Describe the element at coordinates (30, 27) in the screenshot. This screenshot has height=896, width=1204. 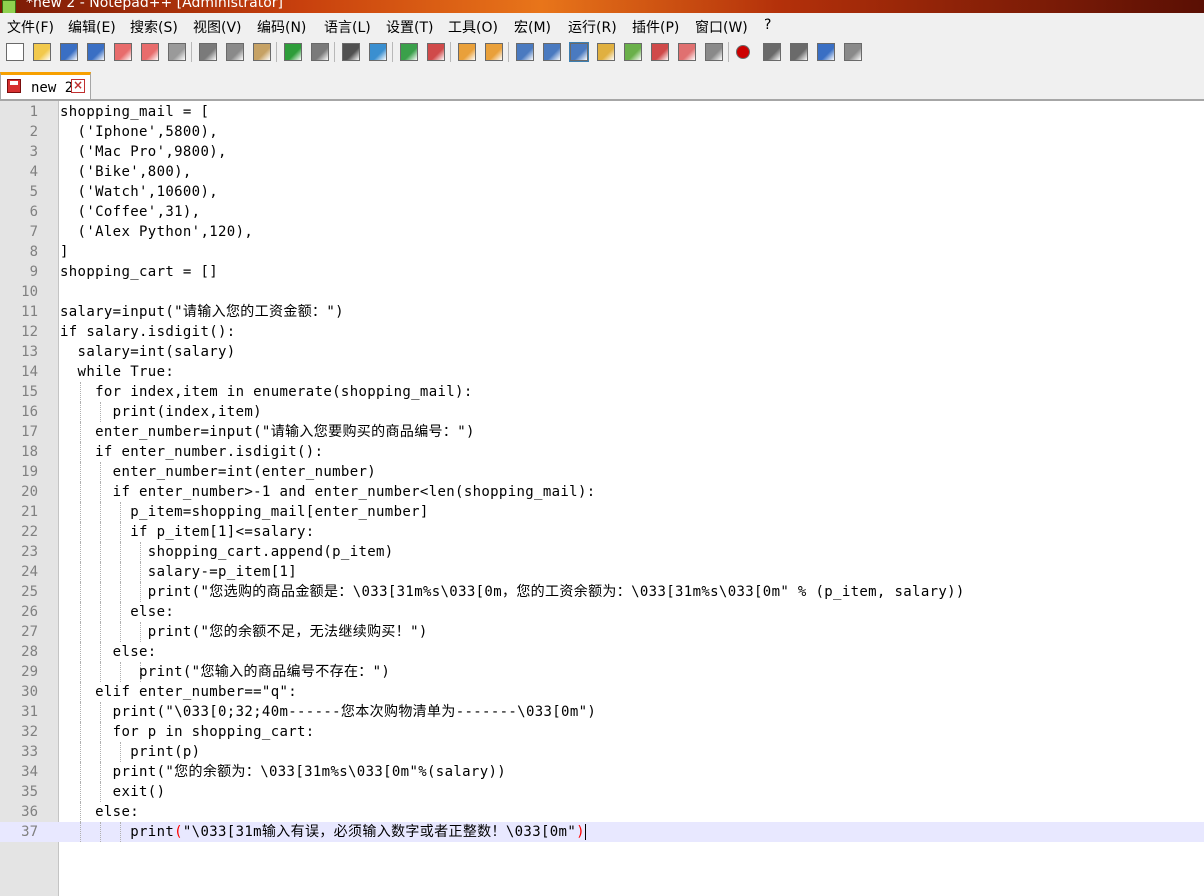
I see `menu-item-0: 文件(F)` at that location.